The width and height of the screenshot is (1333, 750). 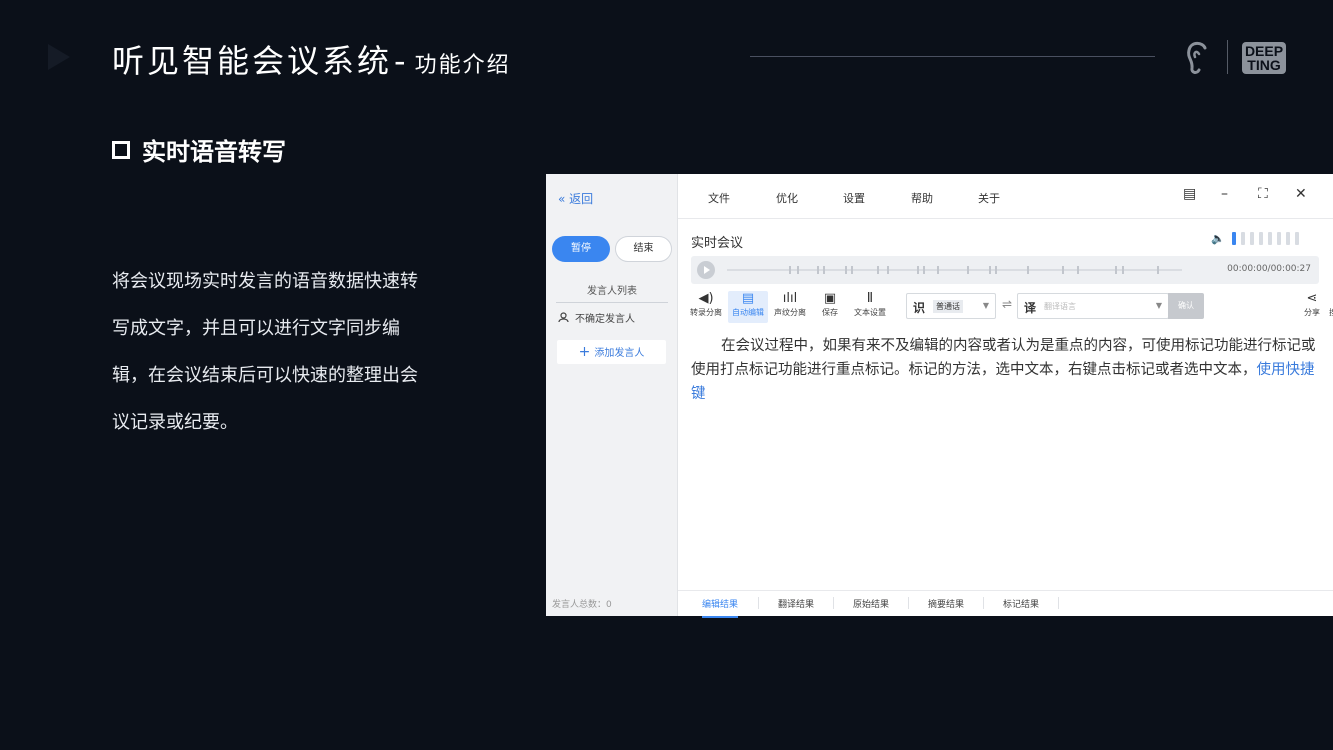 I want to click on speaker-separate-button: ◀) 转录分离, so click(x=706, y=304).